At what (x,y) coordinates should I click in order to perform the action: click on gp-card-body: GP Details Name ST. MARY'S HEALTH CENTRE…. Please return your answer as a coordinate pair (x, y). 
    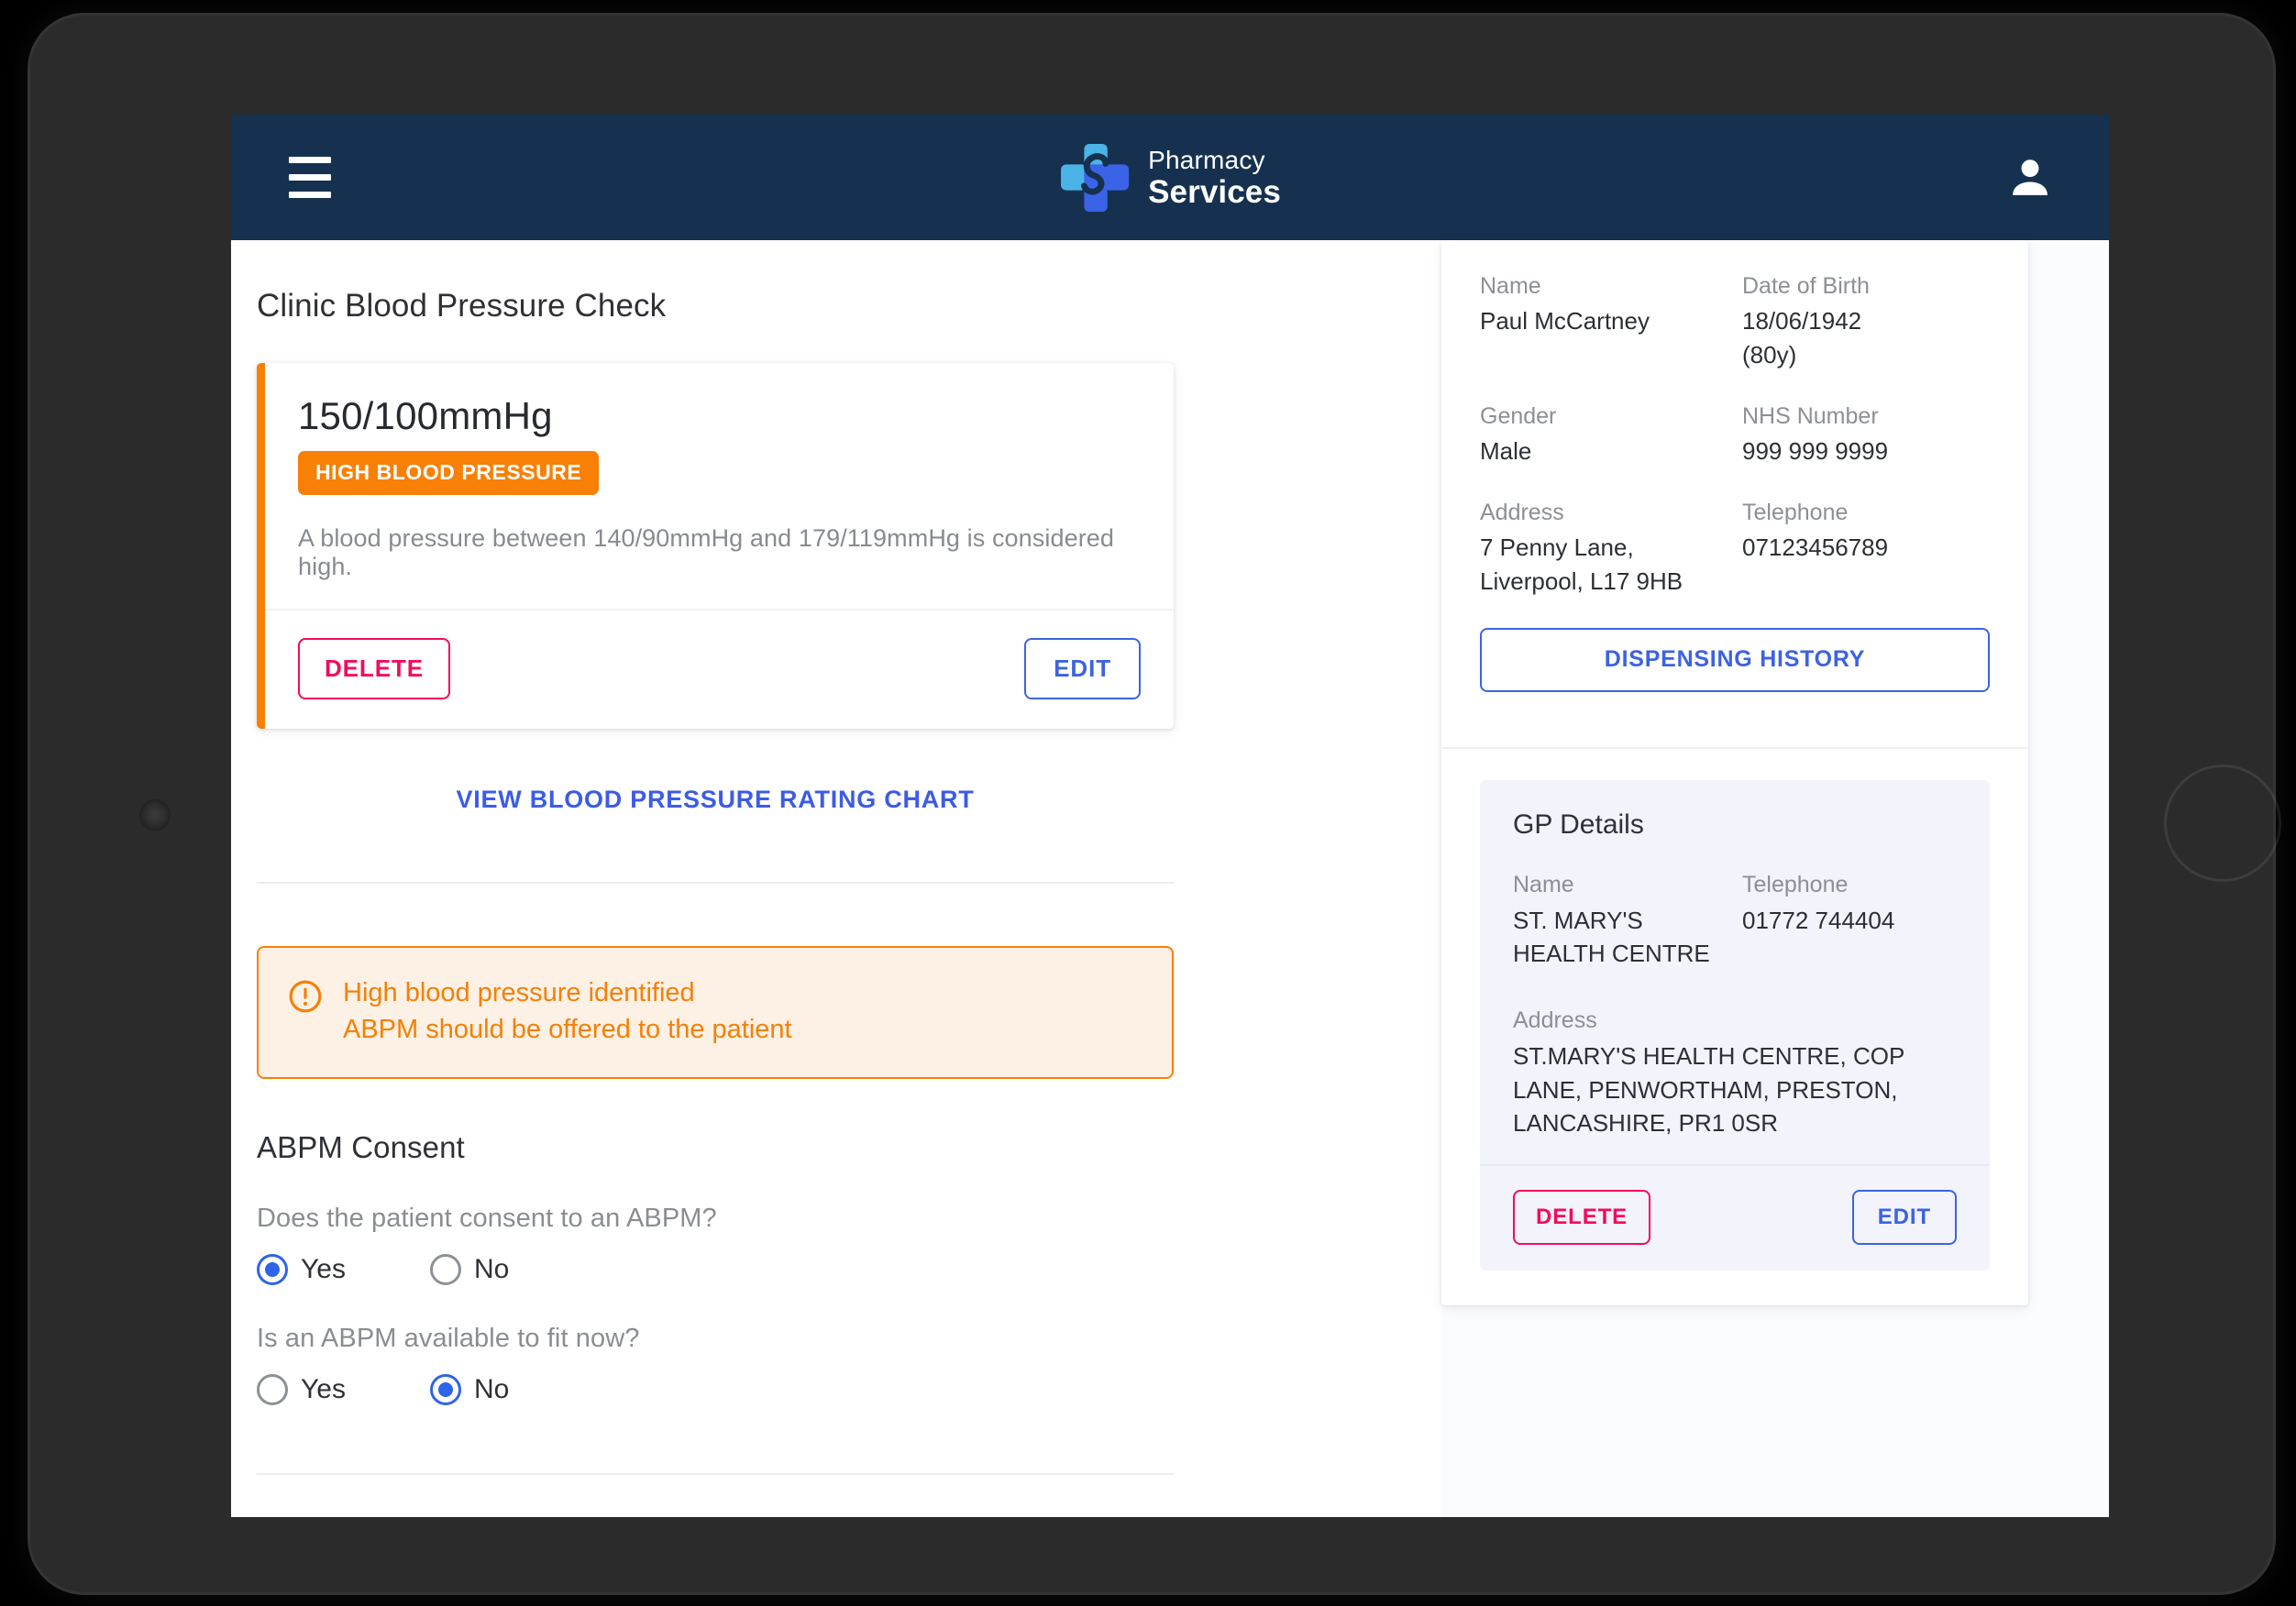
    Looking at the image, I should click on (1735, 972).